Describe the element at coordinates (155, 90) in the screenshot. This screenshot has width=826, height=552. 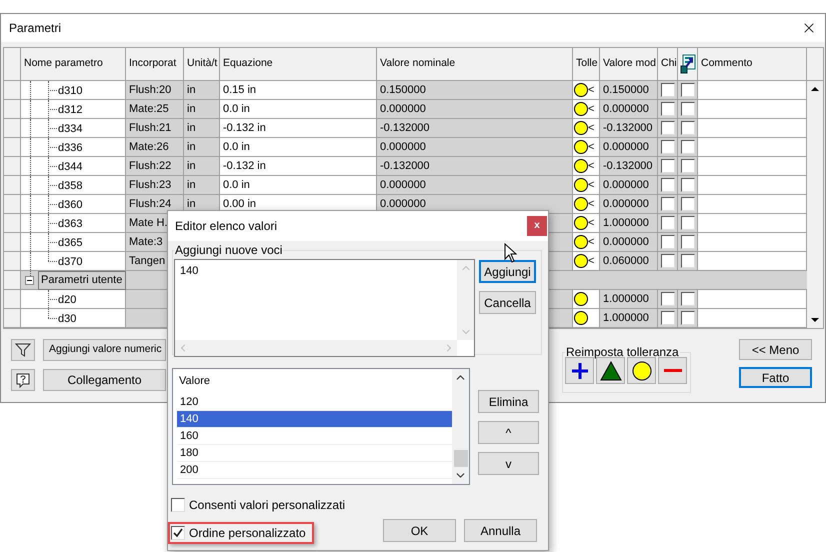
I see `table-cell: Flush:20` at that location.